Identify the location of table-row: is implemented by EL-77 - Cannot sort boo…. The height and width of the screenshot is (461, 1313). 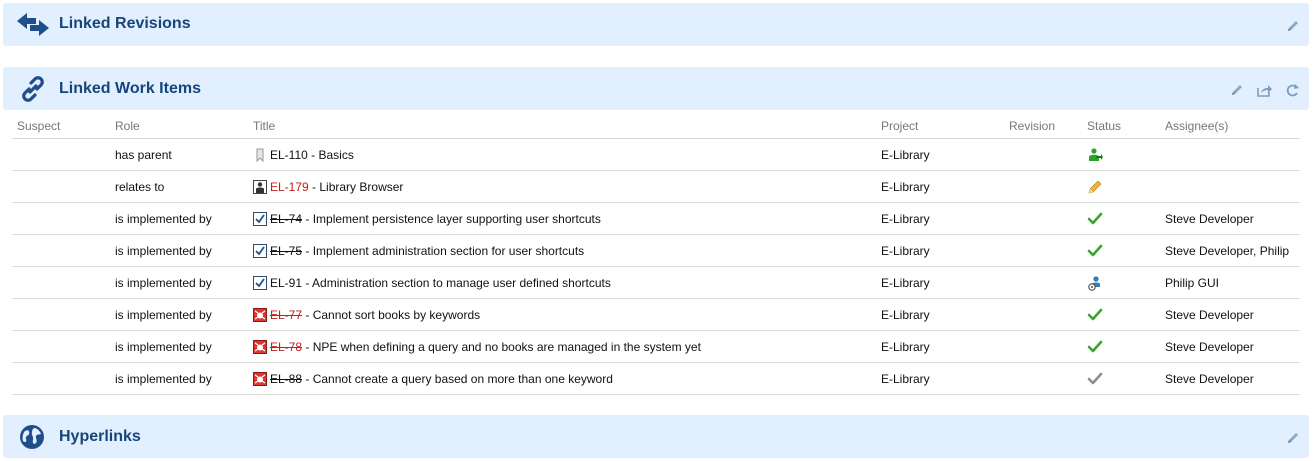
(656, 314).